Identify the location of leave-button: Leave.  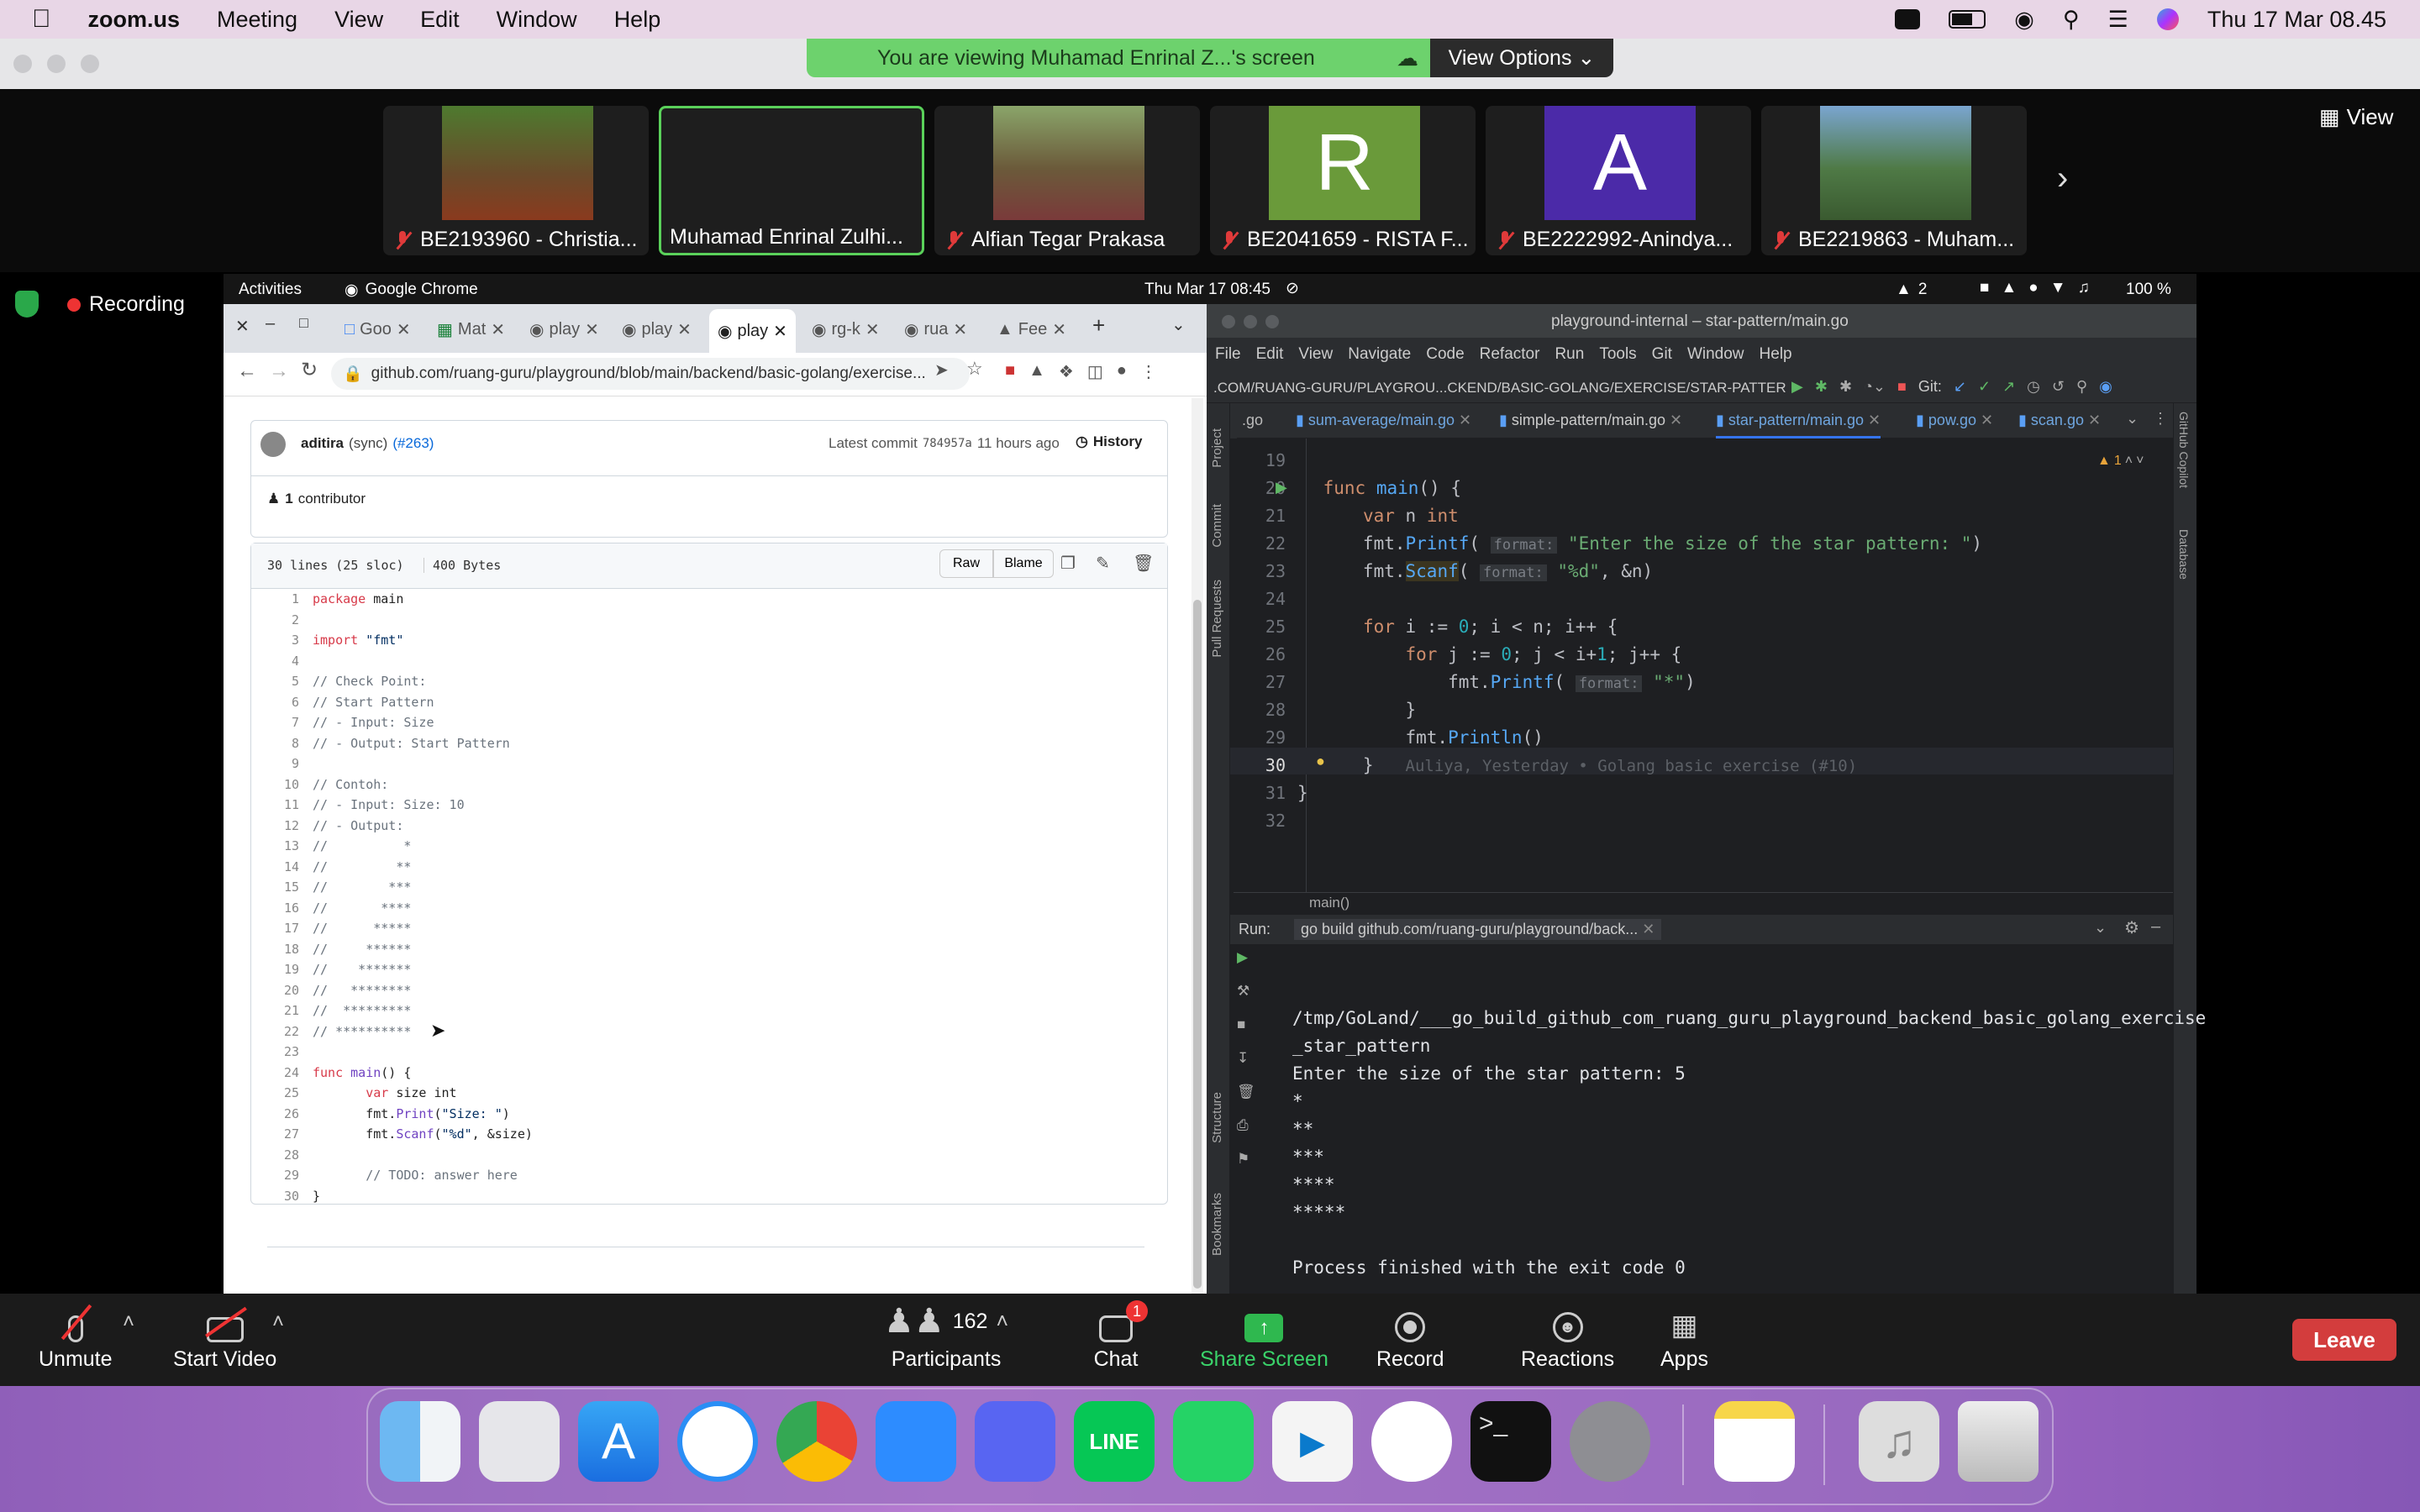
(2344, 1340).